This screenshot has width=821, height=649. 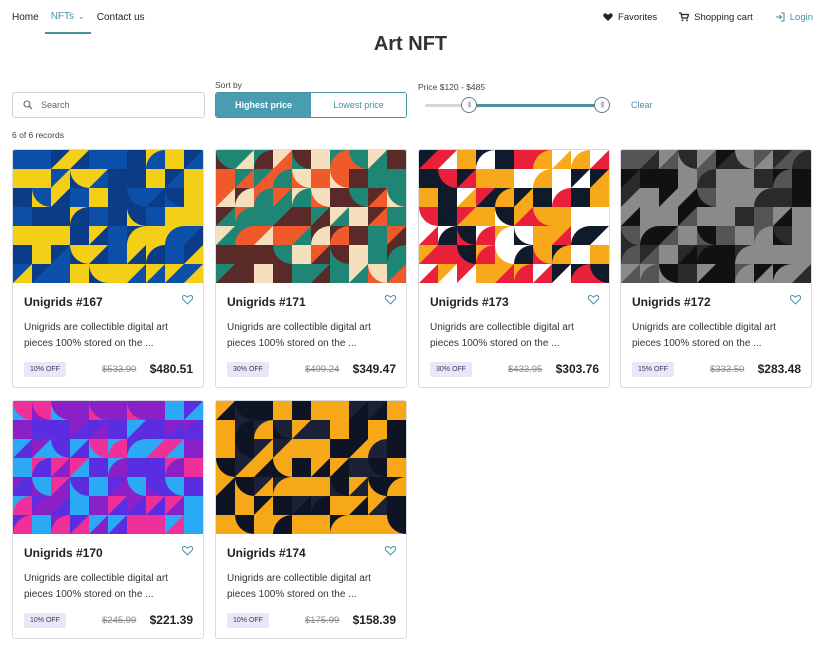 What do you see at coordinates (577, 369) in the screenshot?
I see `sale-price: $303.76` at bounding box center [577, 369].